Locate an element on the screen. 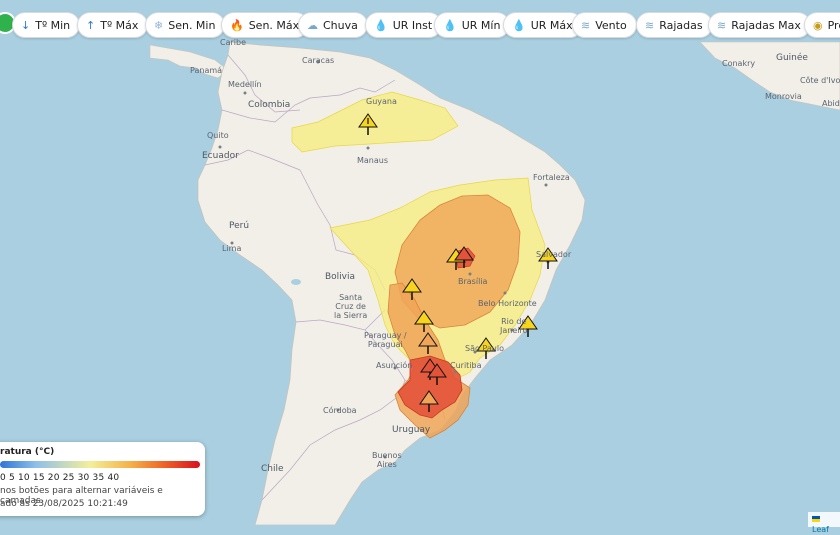 The height and width of the screenshot is (535, 840). button-vento: ≋ Vento is located at coordinates (604, 25).